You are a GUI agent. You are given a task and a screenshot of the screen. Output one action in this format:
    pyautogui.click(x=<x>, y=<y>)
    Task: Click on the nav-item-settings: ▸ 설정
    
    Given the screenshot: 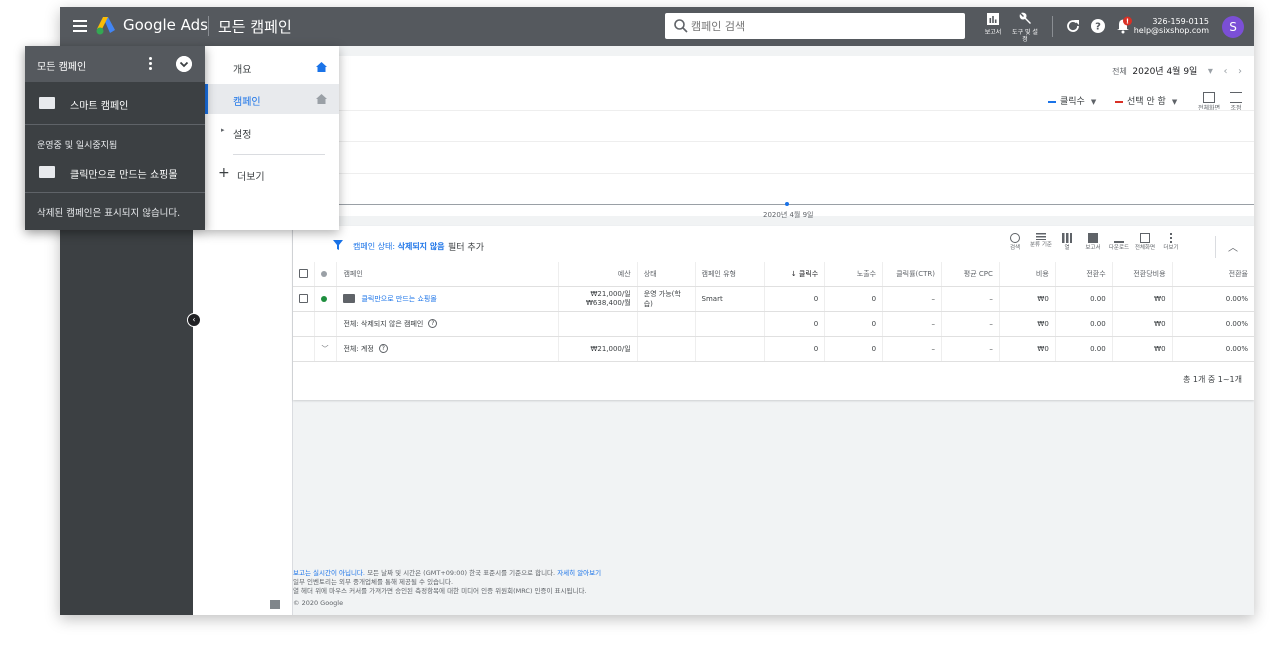 What is the action you would take?
    pyautogui.click(x=272, y=132)
    